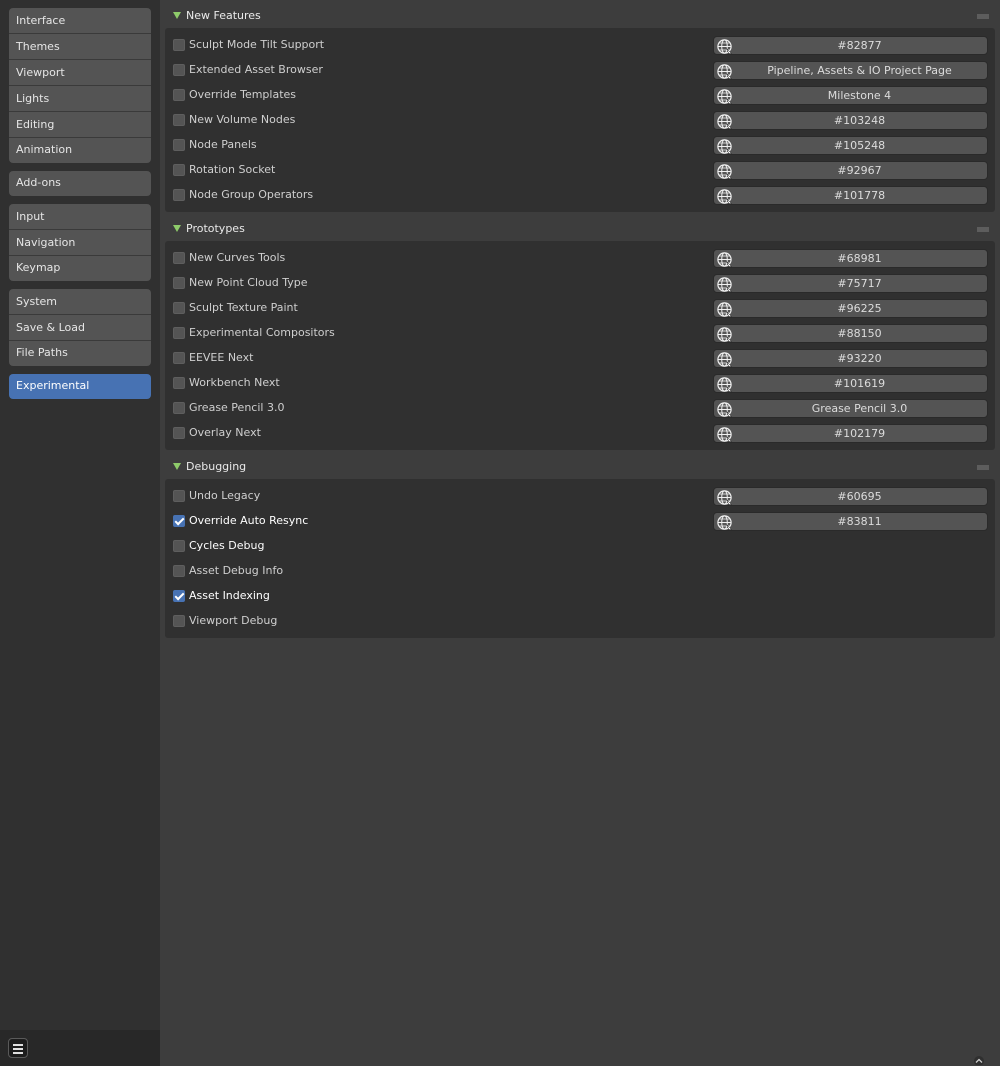  I want to click on option-label: Undo Legacy, so click(224, 495).